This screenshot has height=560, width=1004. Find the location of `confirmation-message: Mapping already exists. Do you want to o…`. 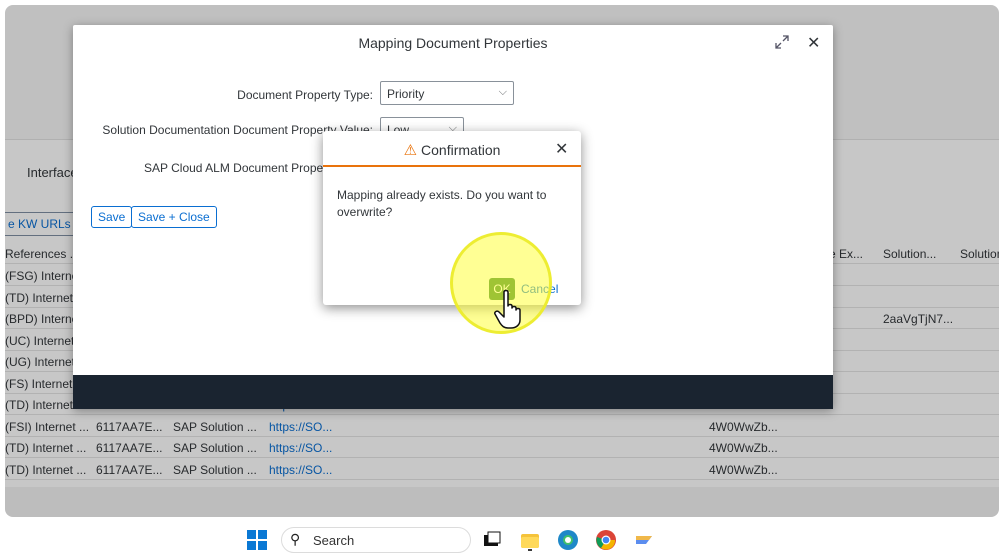

confirmation-message: Mapping already exists. Do you want to o… is located at coordinates (442, 203).